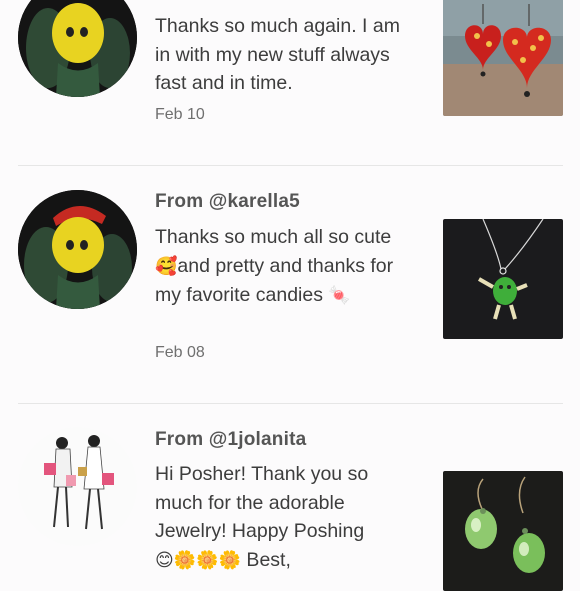 The height and width of the screenshot is (591, 580). Describe the element at coordinates (166, 266) in the screenshot. I see `smiling-face-with-hearts-icon: 🥰` at that location.